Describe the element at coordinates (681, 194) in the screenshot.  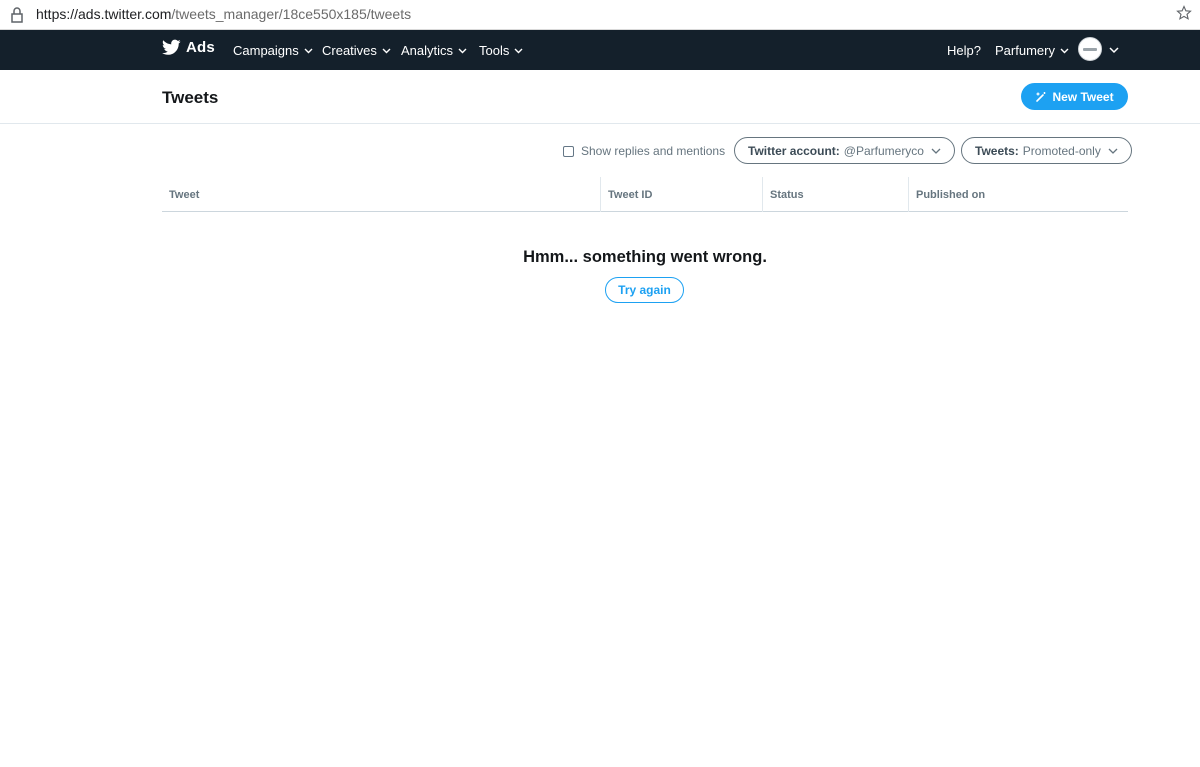
I see `column-header-tweet-id: Tweet ID` at that location.